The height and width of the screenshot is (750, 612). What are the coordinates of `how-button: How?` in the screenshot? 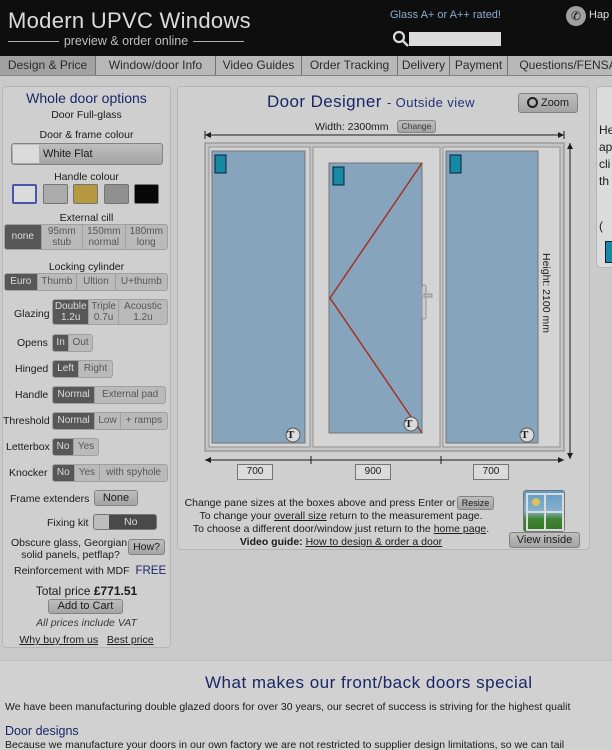 It's located at (146, 547).